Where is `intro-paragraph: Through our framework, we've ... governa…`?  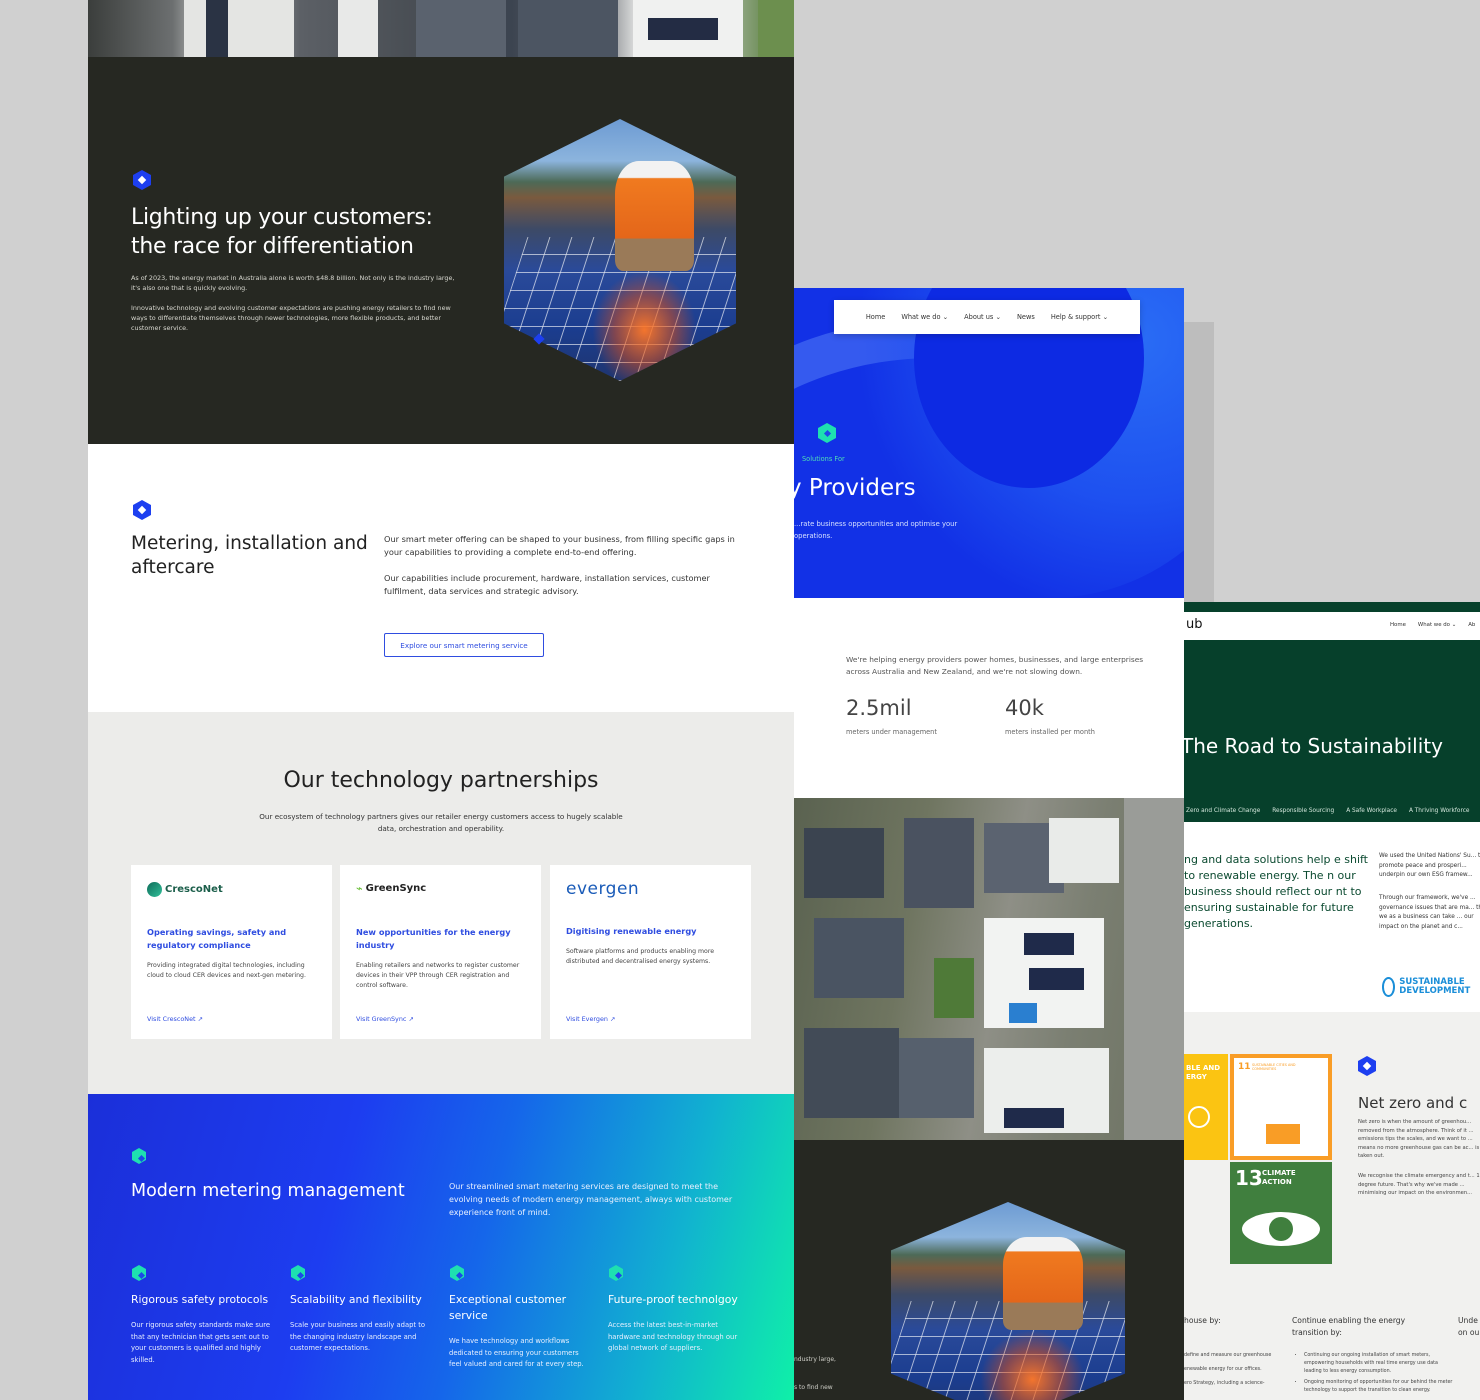
intro-paragraph: Through our framework, we've ... governa… is located at coordinates (1429, 912).